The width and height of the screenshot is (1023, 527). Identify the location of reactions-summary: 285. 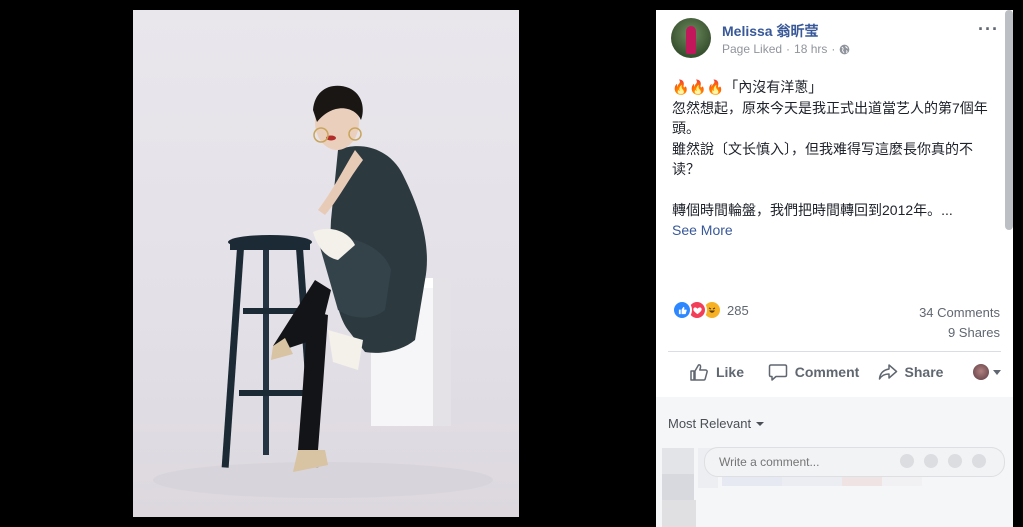
(710, 310).